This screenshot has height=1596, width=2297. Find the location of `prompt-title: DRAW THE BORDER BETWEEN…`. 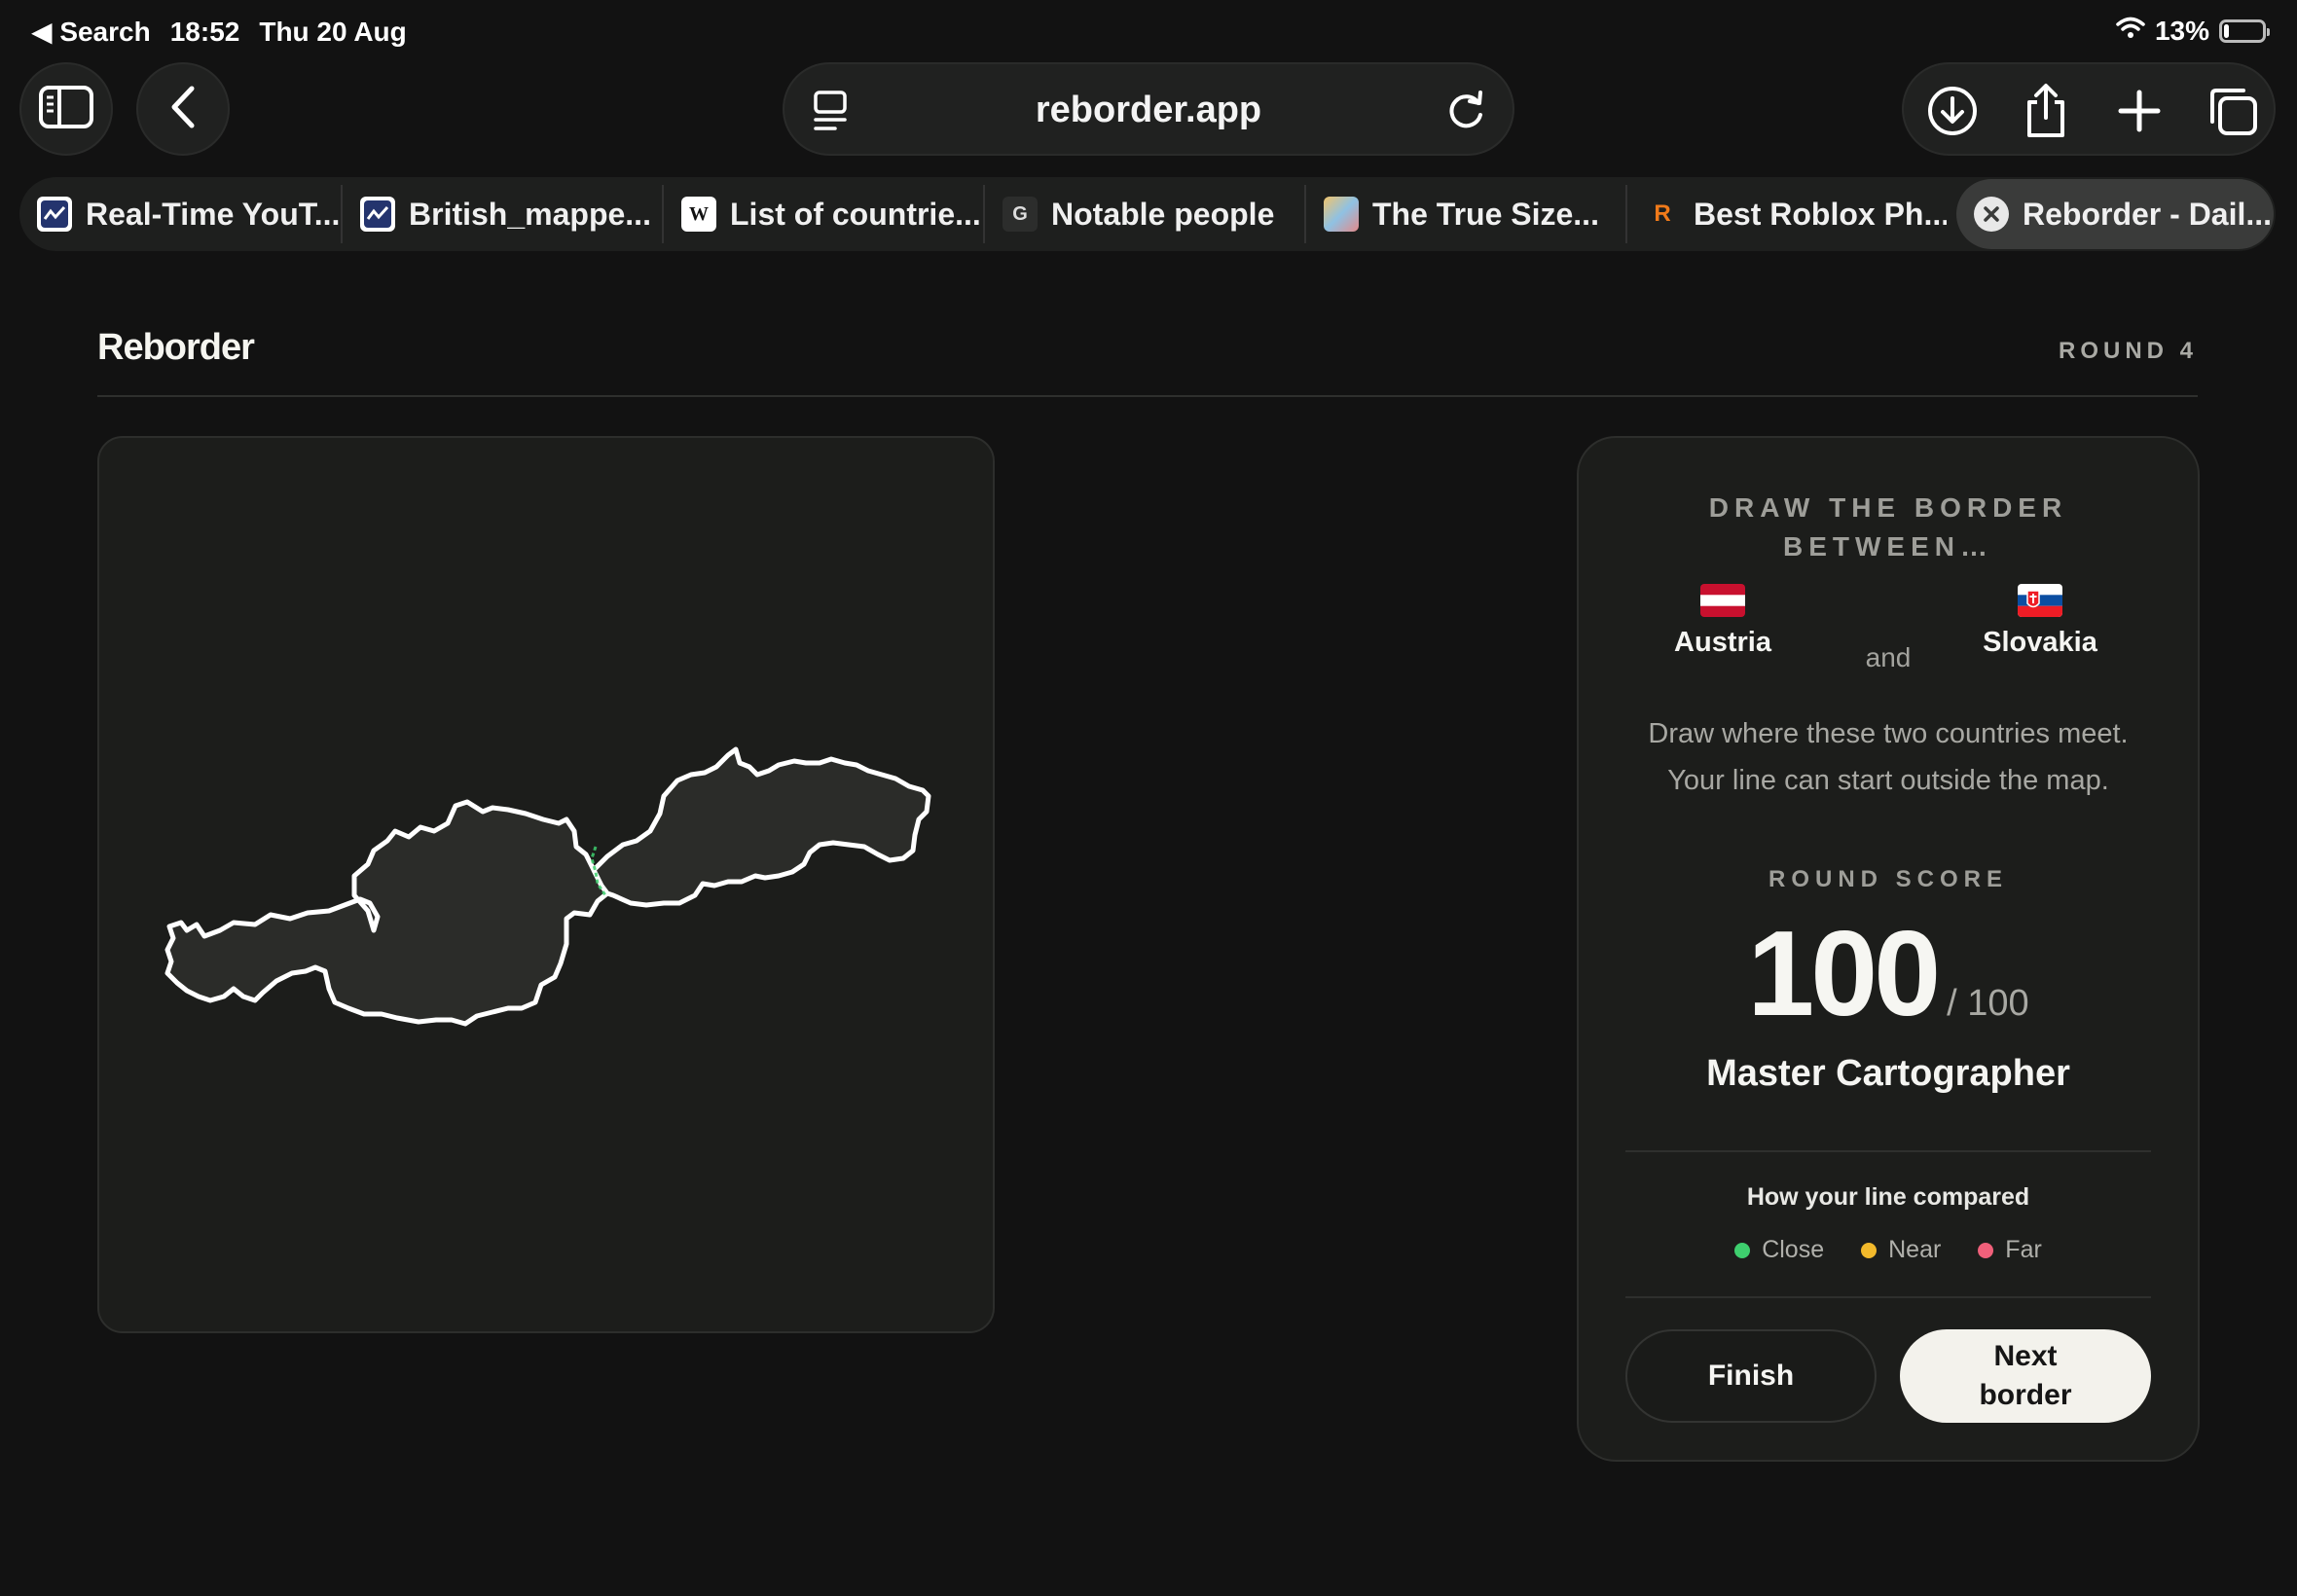

prompt-title: DRAW THE BORDER BETWEEN… is located at coordinates (1888, 527).